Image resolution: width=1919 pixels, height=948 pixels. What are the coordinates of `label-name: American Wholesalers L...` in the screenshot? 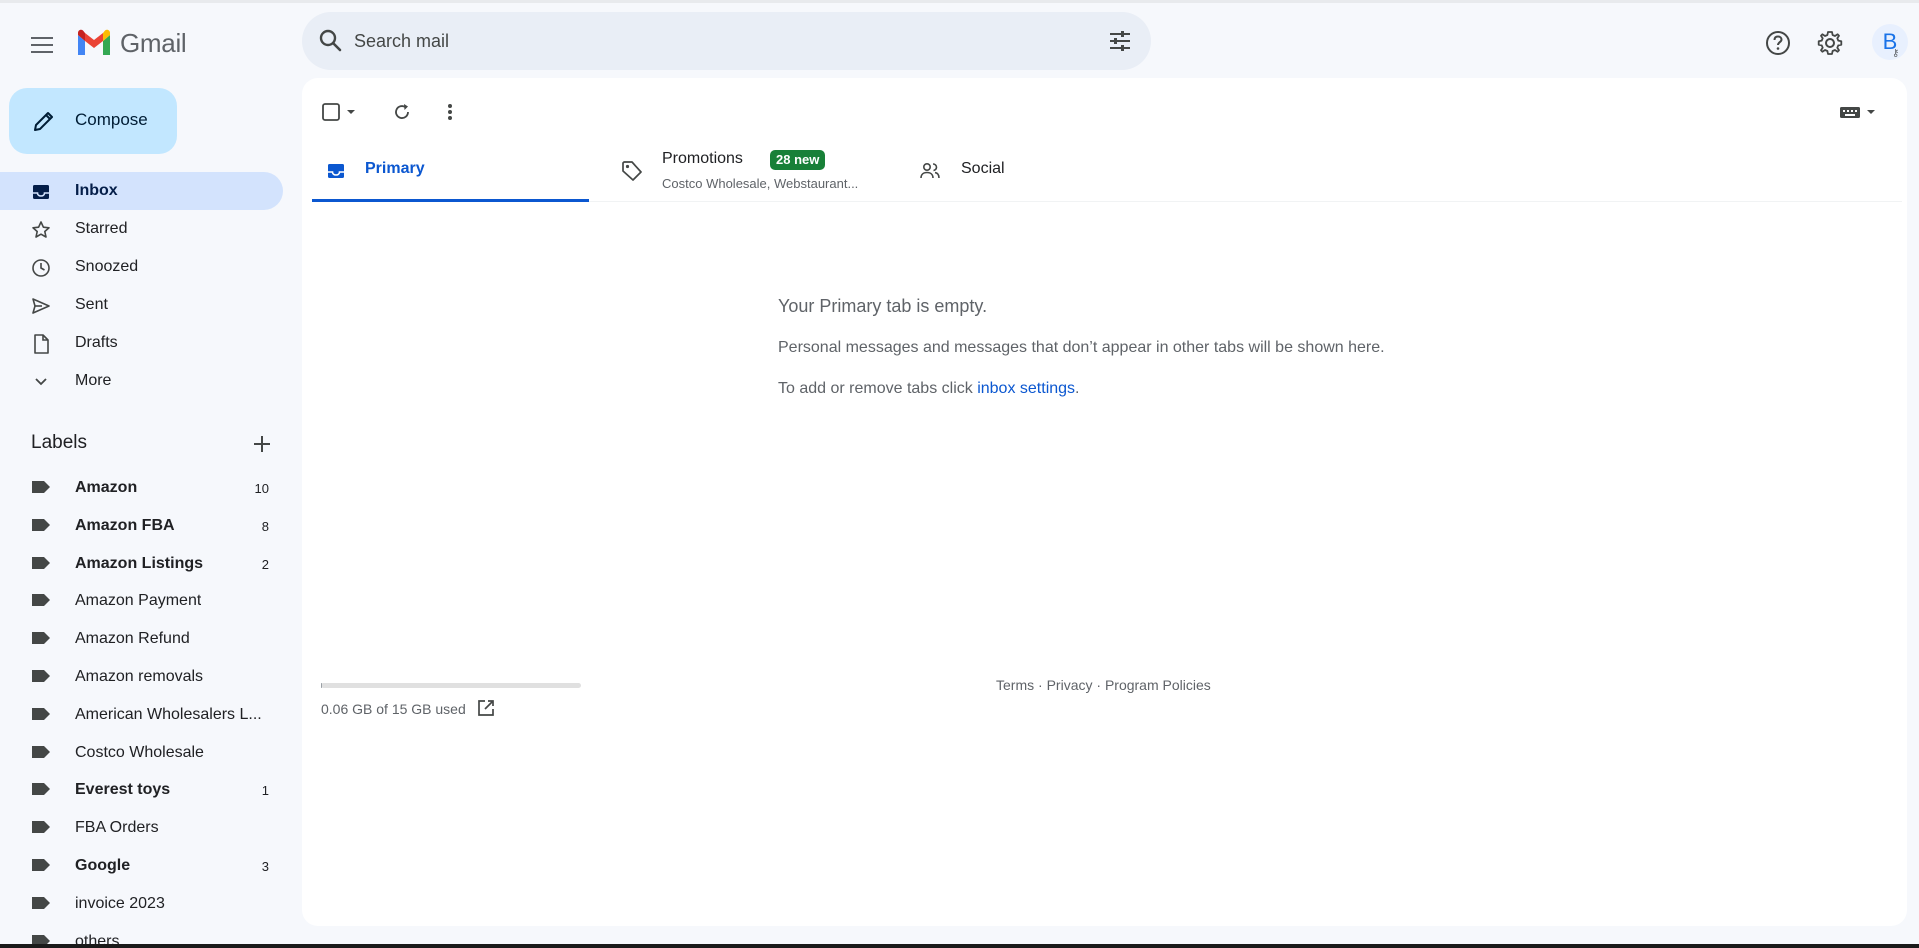 It's located at (168, 714).